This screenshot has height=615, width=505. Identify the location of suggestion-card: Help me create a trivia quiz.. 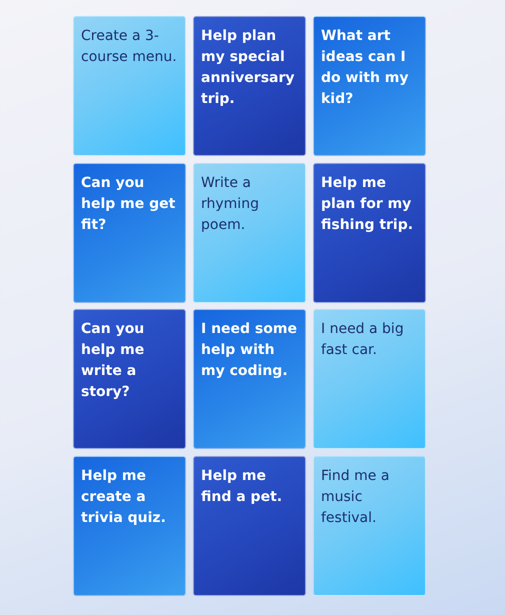
(129, 526).